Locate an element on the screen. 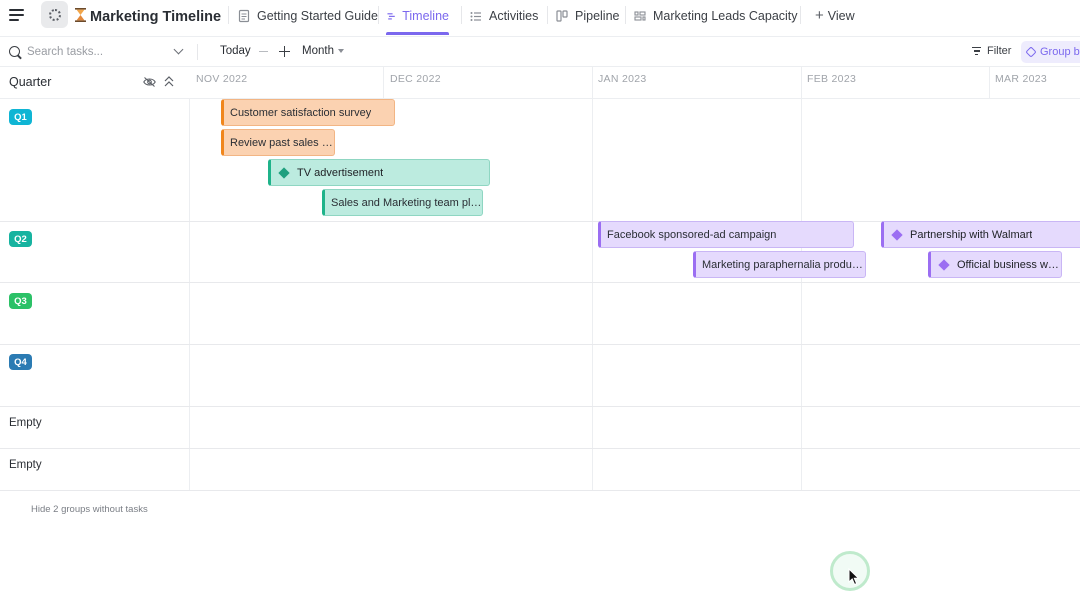 The width and height of the screenshot is (1080, 608). page-title: Marketing Timeline is located at coordinates (148, 16).